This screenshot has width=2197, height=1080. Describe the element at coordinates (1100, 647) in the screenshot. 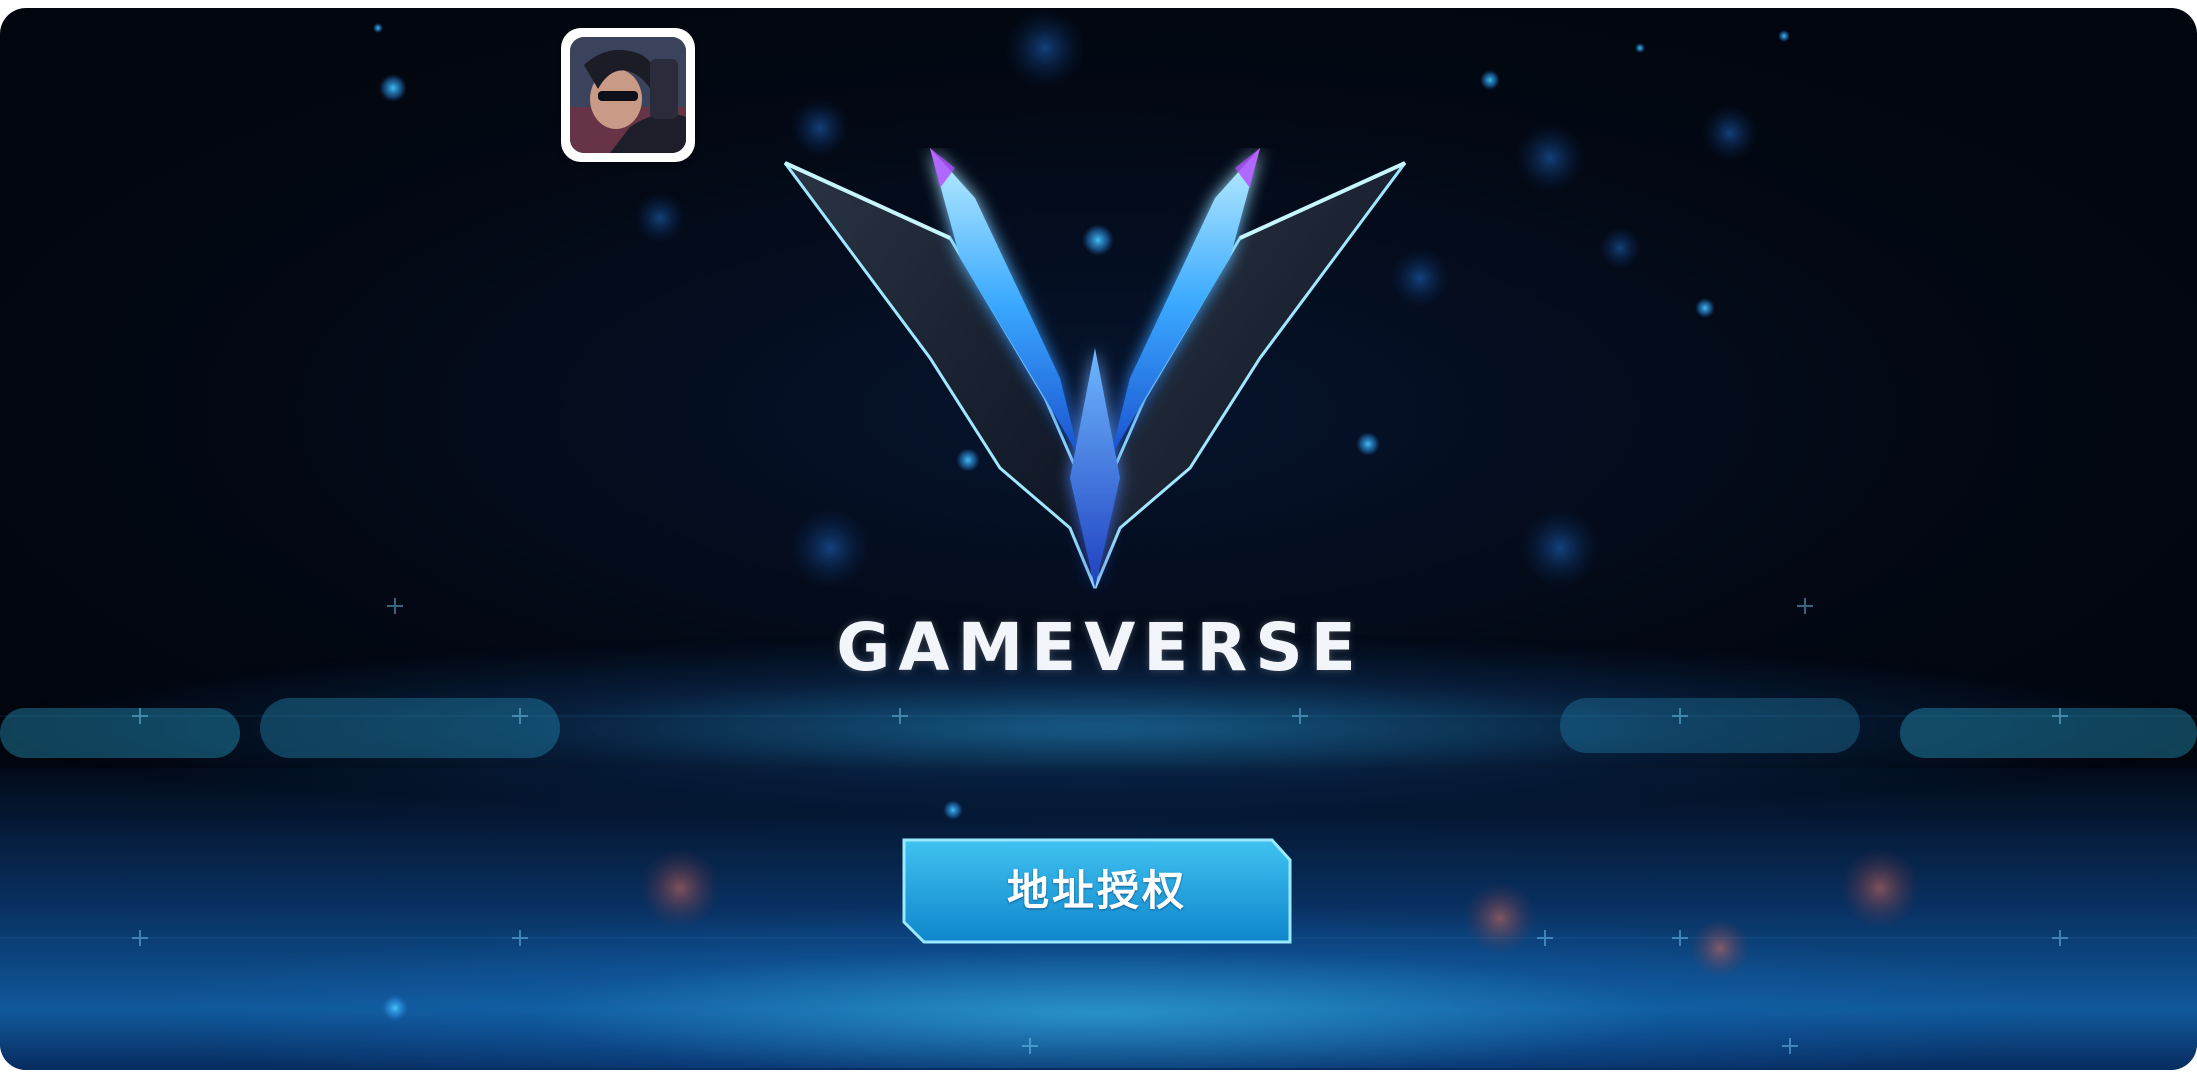

I see `logo-wordmark: GAMEVERSE` at that location.